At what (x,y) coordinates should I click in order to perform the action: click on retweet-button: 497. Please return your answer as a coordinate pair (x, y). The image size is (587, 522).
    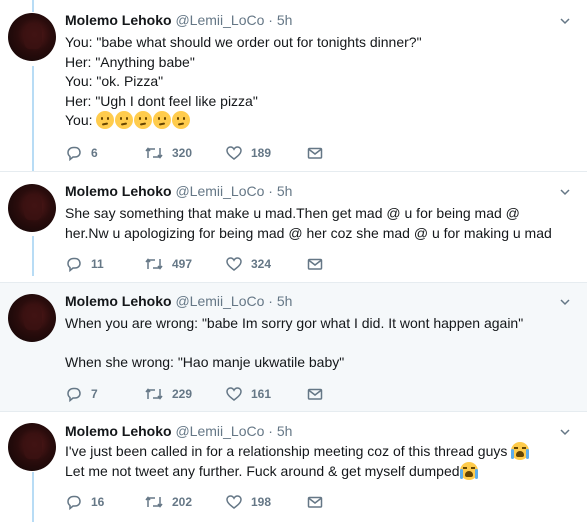
    Looking at the image, I should click on (168, 264).